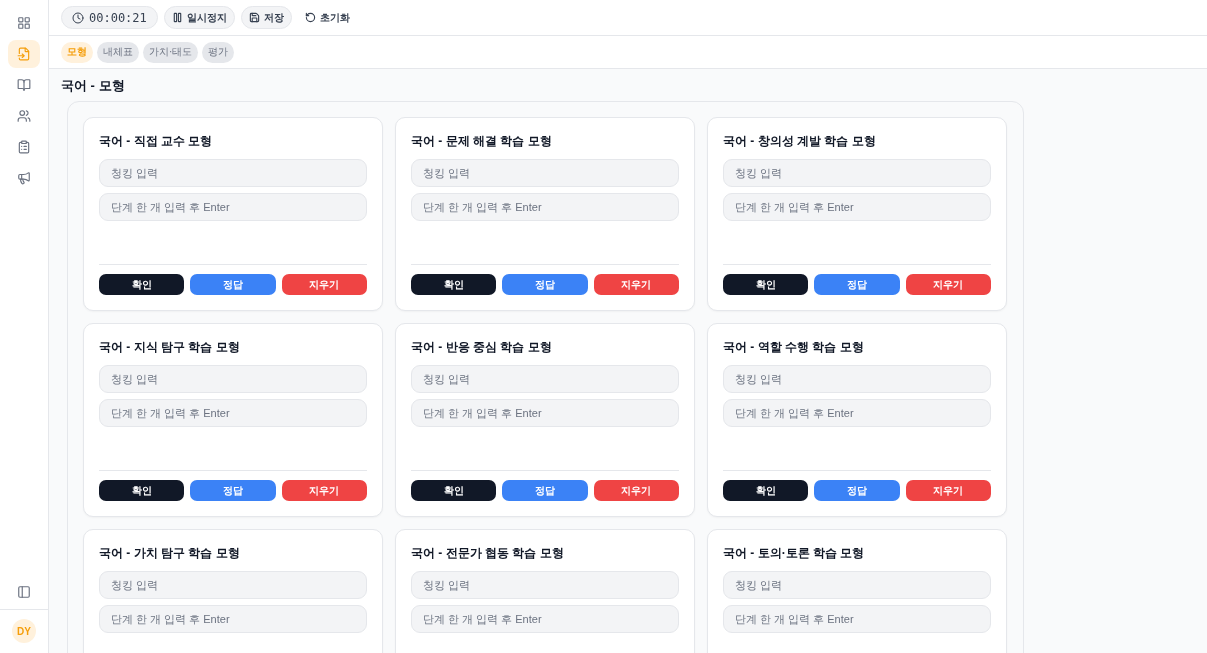  I want to click on card-title: 국어 - 반응 중심 학습 모형, so click(482, 347).